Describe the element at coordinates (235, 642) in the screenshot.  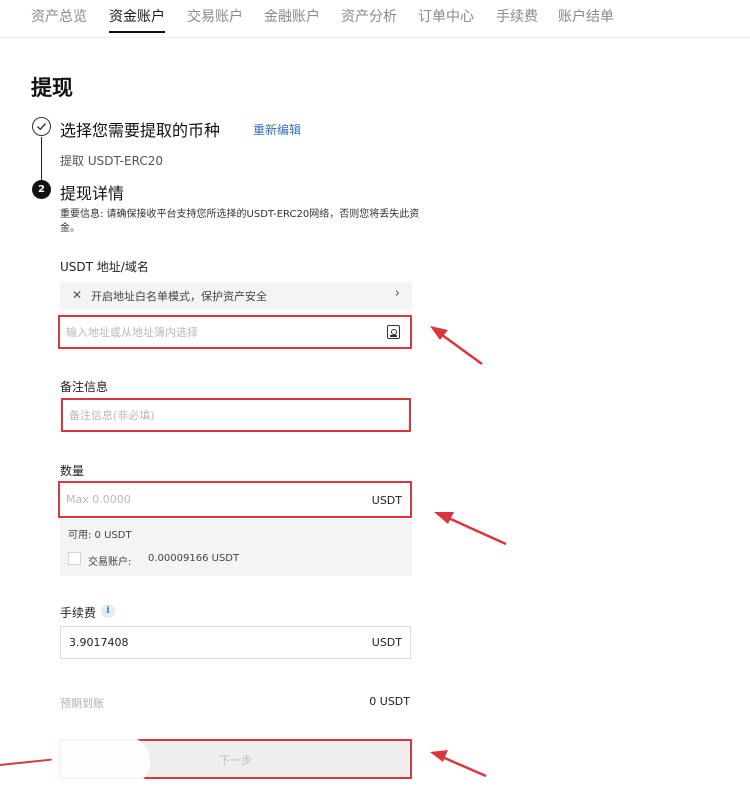
I see `fee-display: 3.9017408 USDT` at that location.